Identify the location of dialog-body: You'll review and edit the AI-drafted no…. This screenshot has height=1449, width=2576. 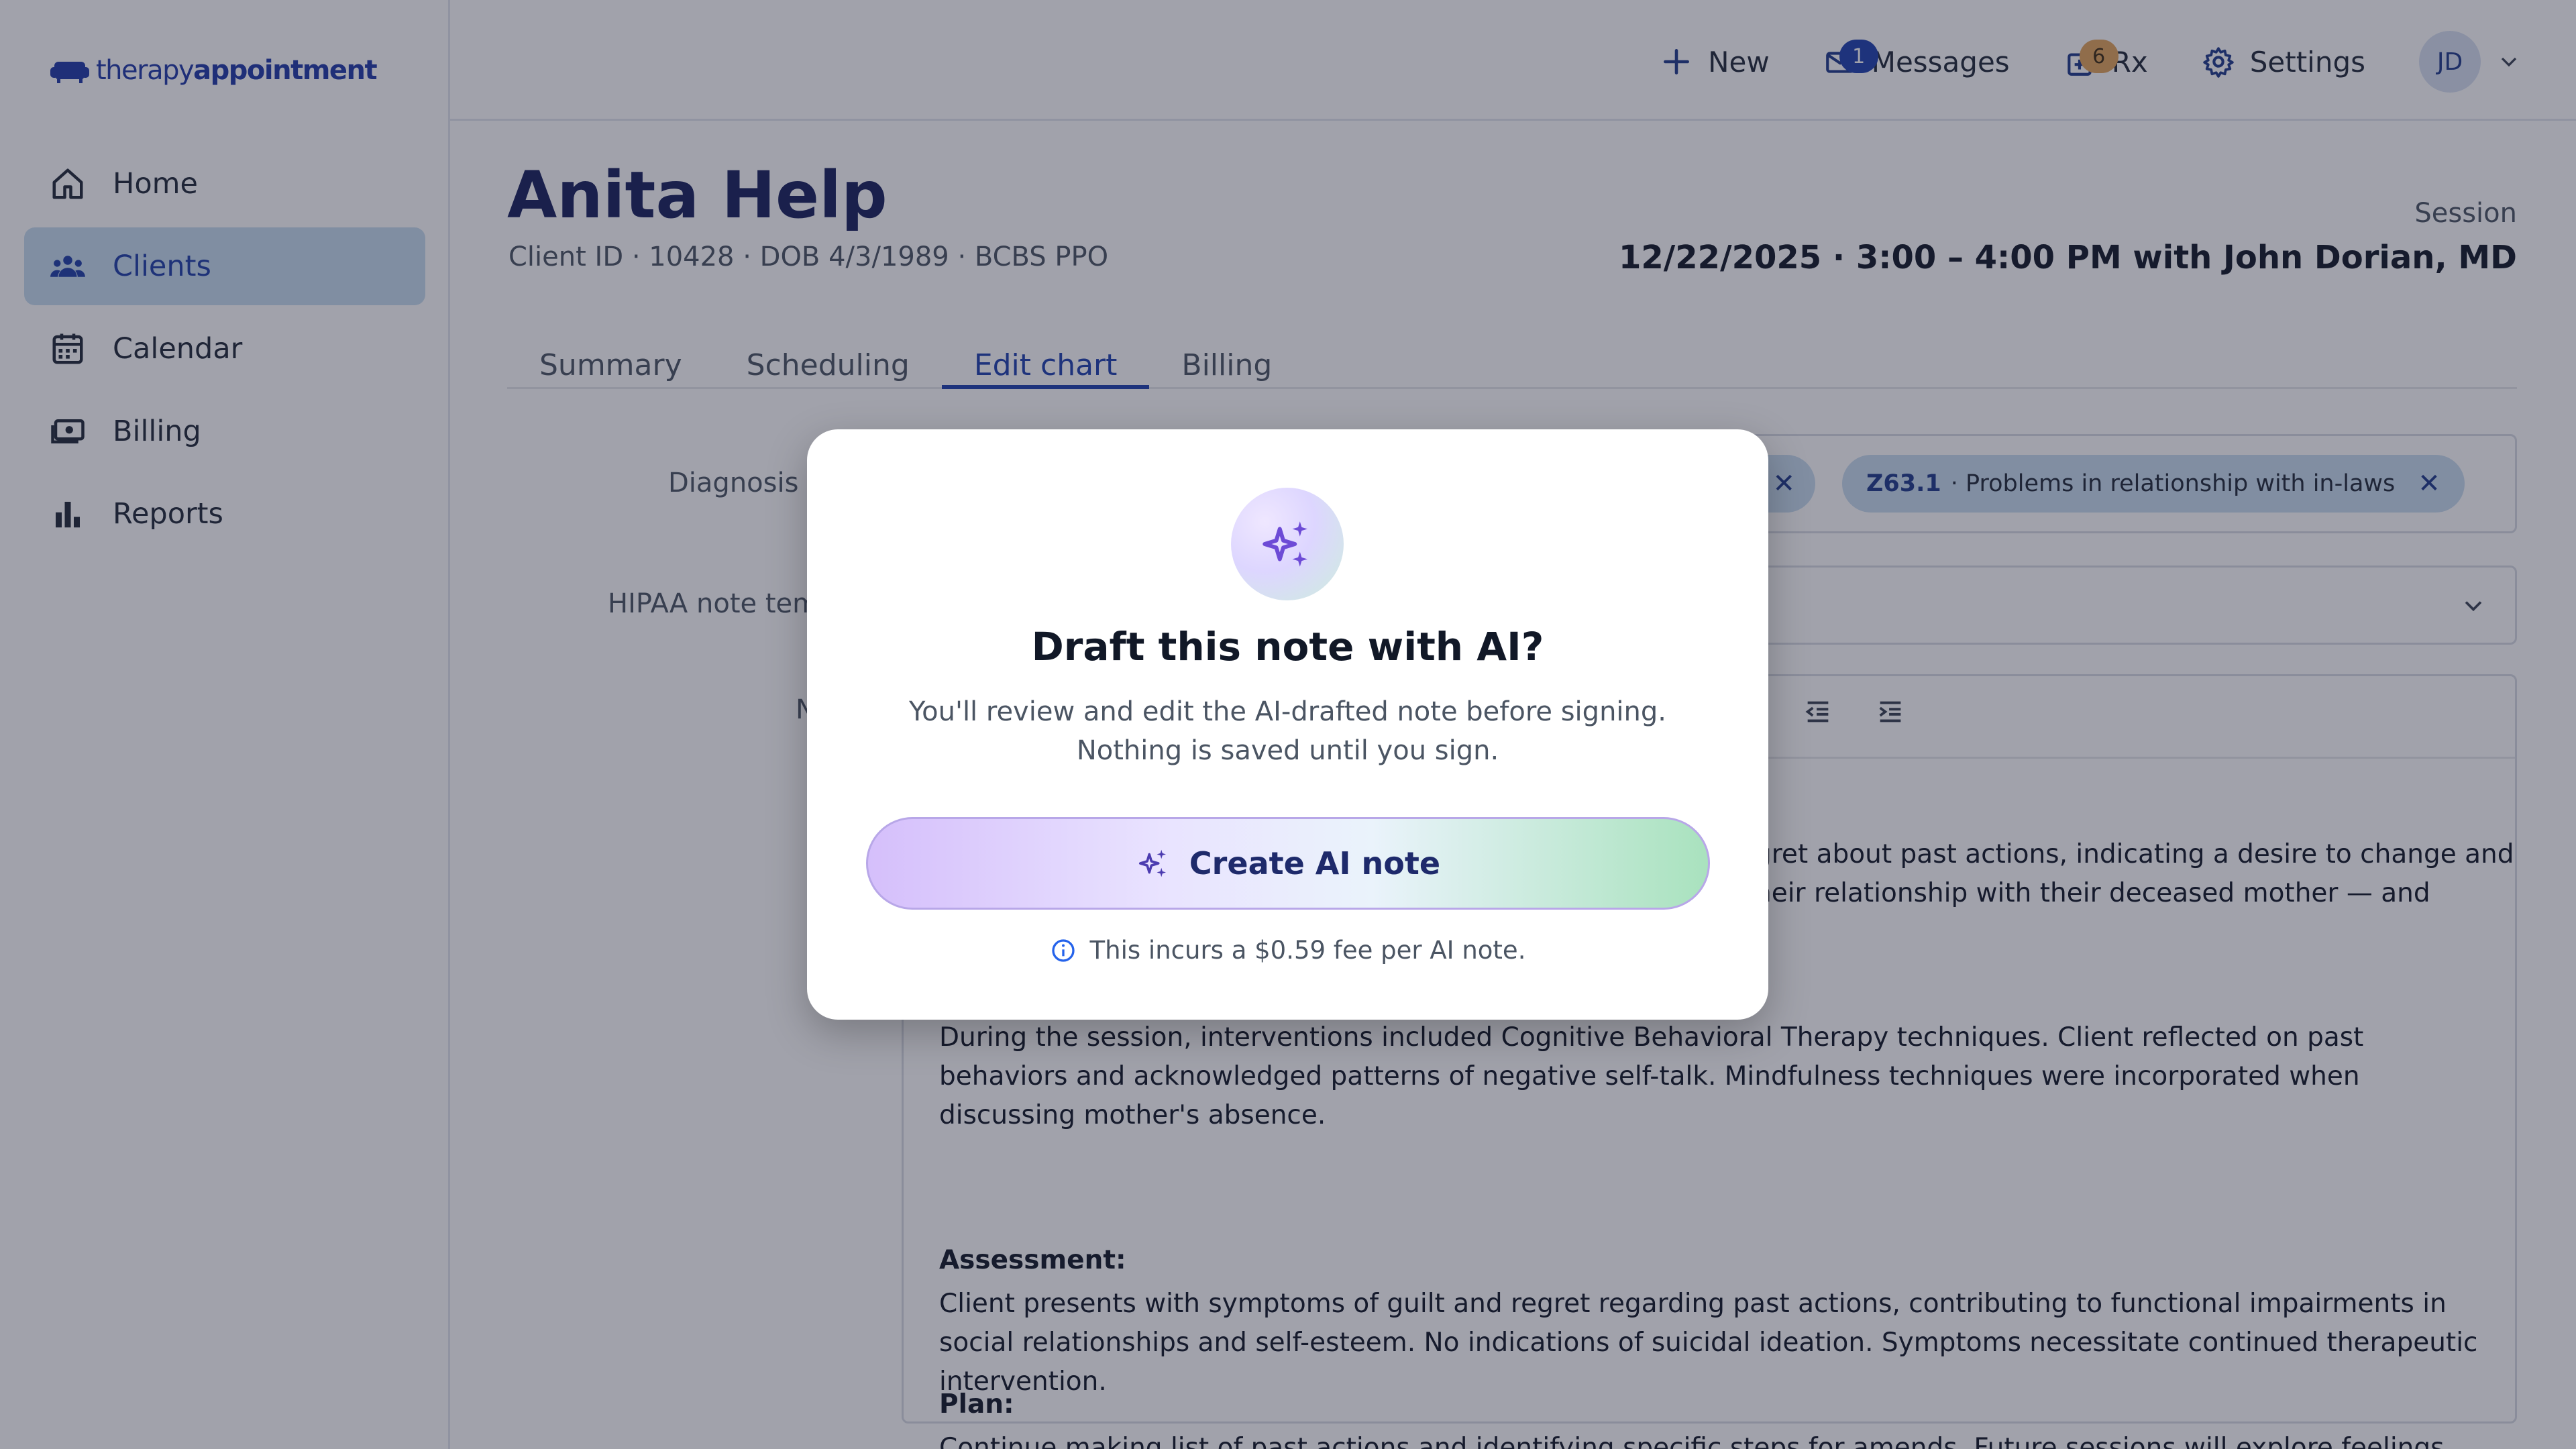
(1287, 731).